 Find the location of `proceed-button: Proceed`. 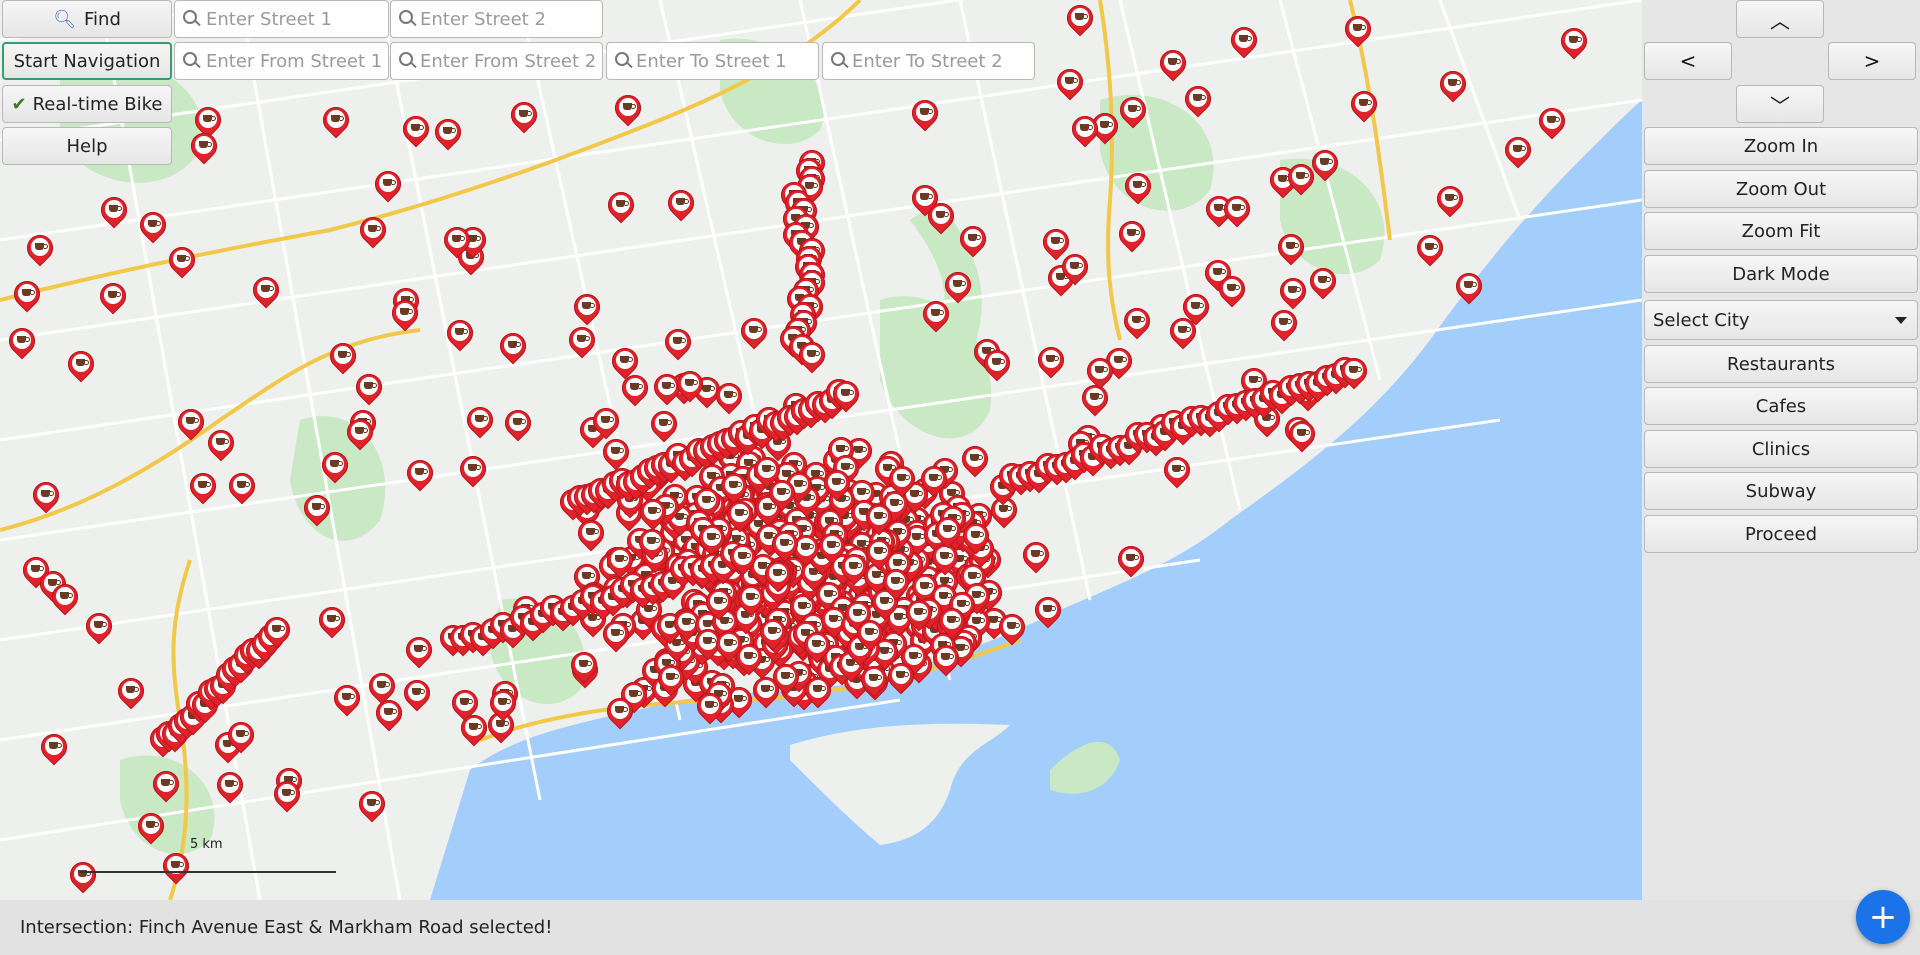

proceed-button: Proceed is located at coordinates (1781, 534).